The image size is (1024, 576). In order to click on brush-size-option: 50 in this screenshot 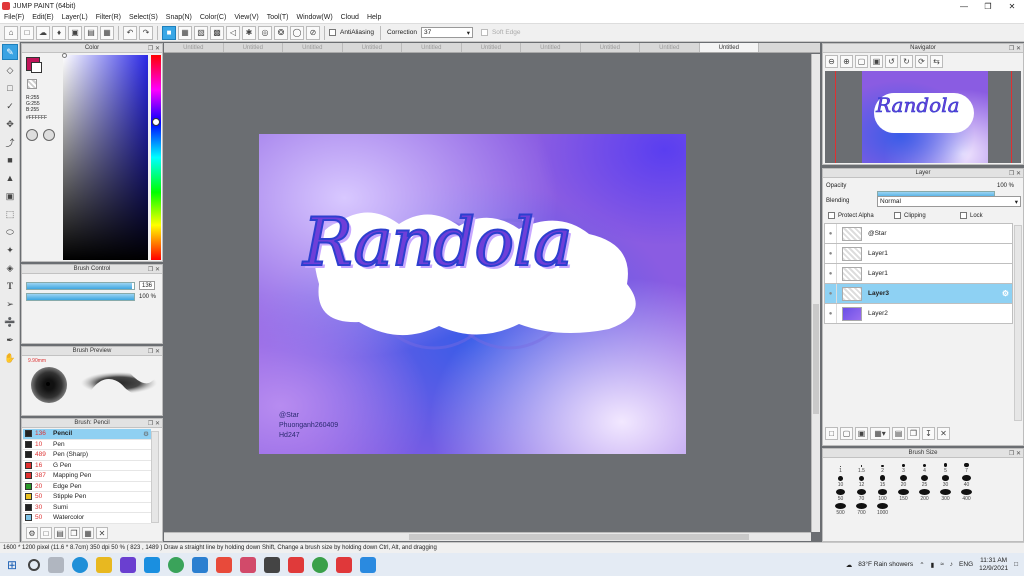, I will do `click(840, 495)`.